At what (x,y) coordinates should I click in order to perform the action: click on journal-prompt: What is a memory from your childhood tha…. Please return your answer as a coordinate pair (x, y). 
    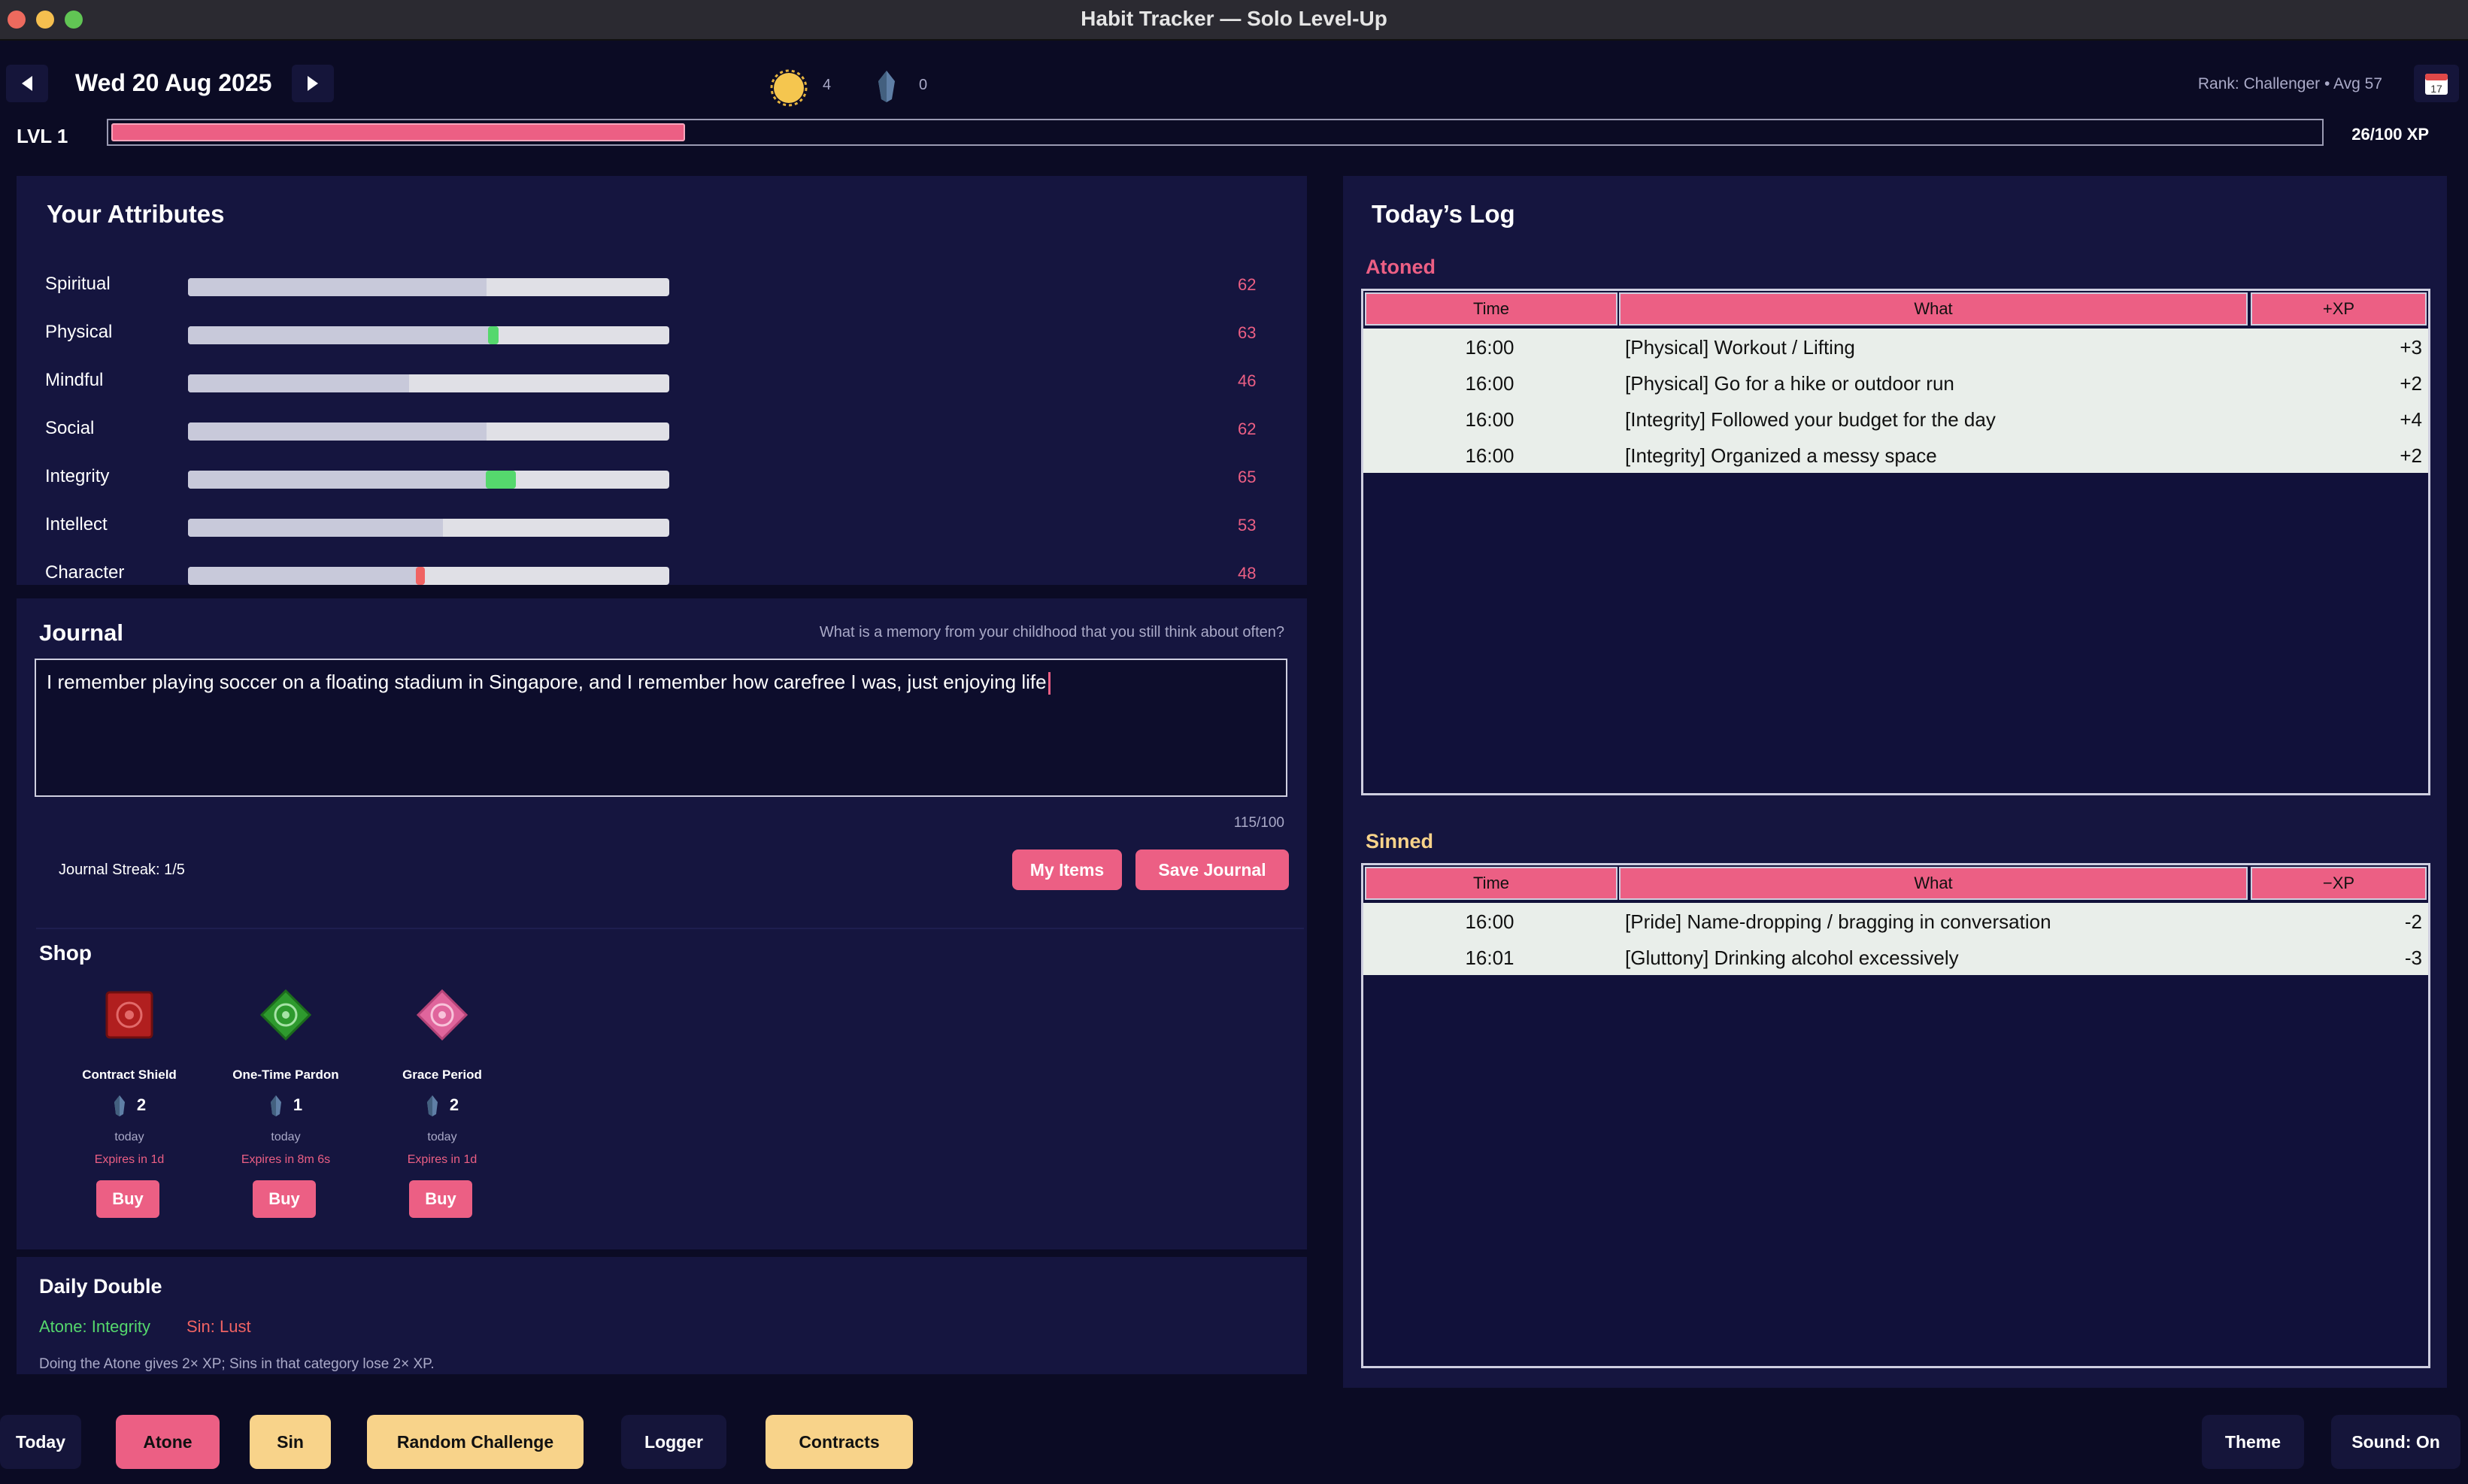
    Looking at the image, I should click on (1051, 632).